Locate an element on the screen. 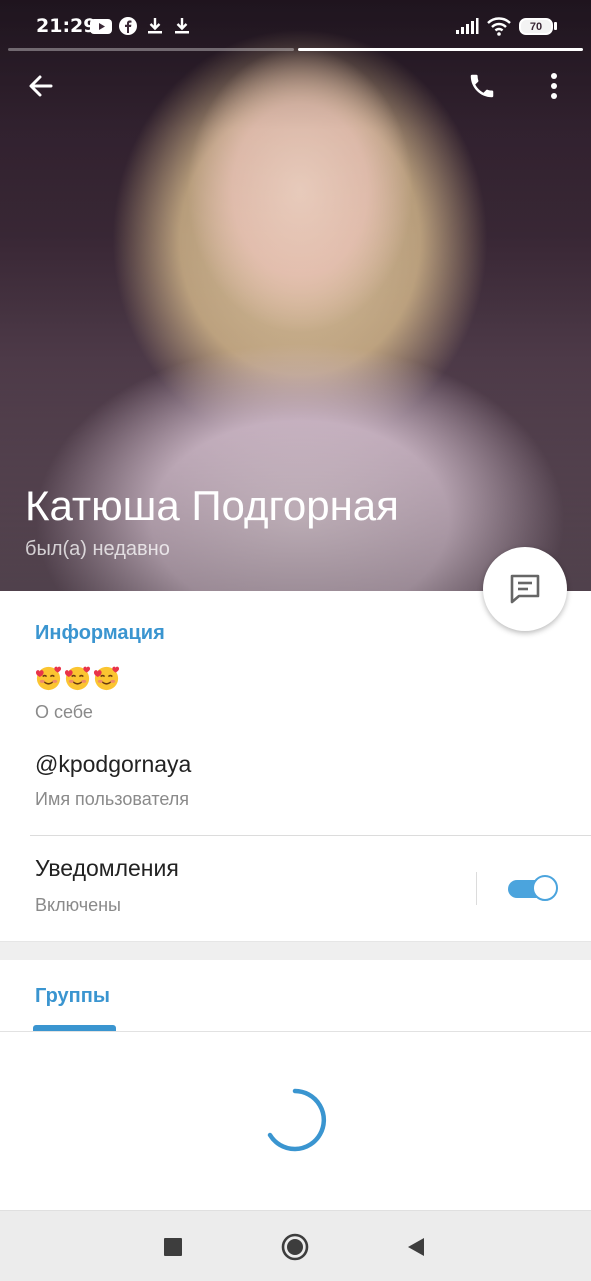 The width and height of the screenshot is (591, 1281). message-icon is located at coordinates (525, 589).